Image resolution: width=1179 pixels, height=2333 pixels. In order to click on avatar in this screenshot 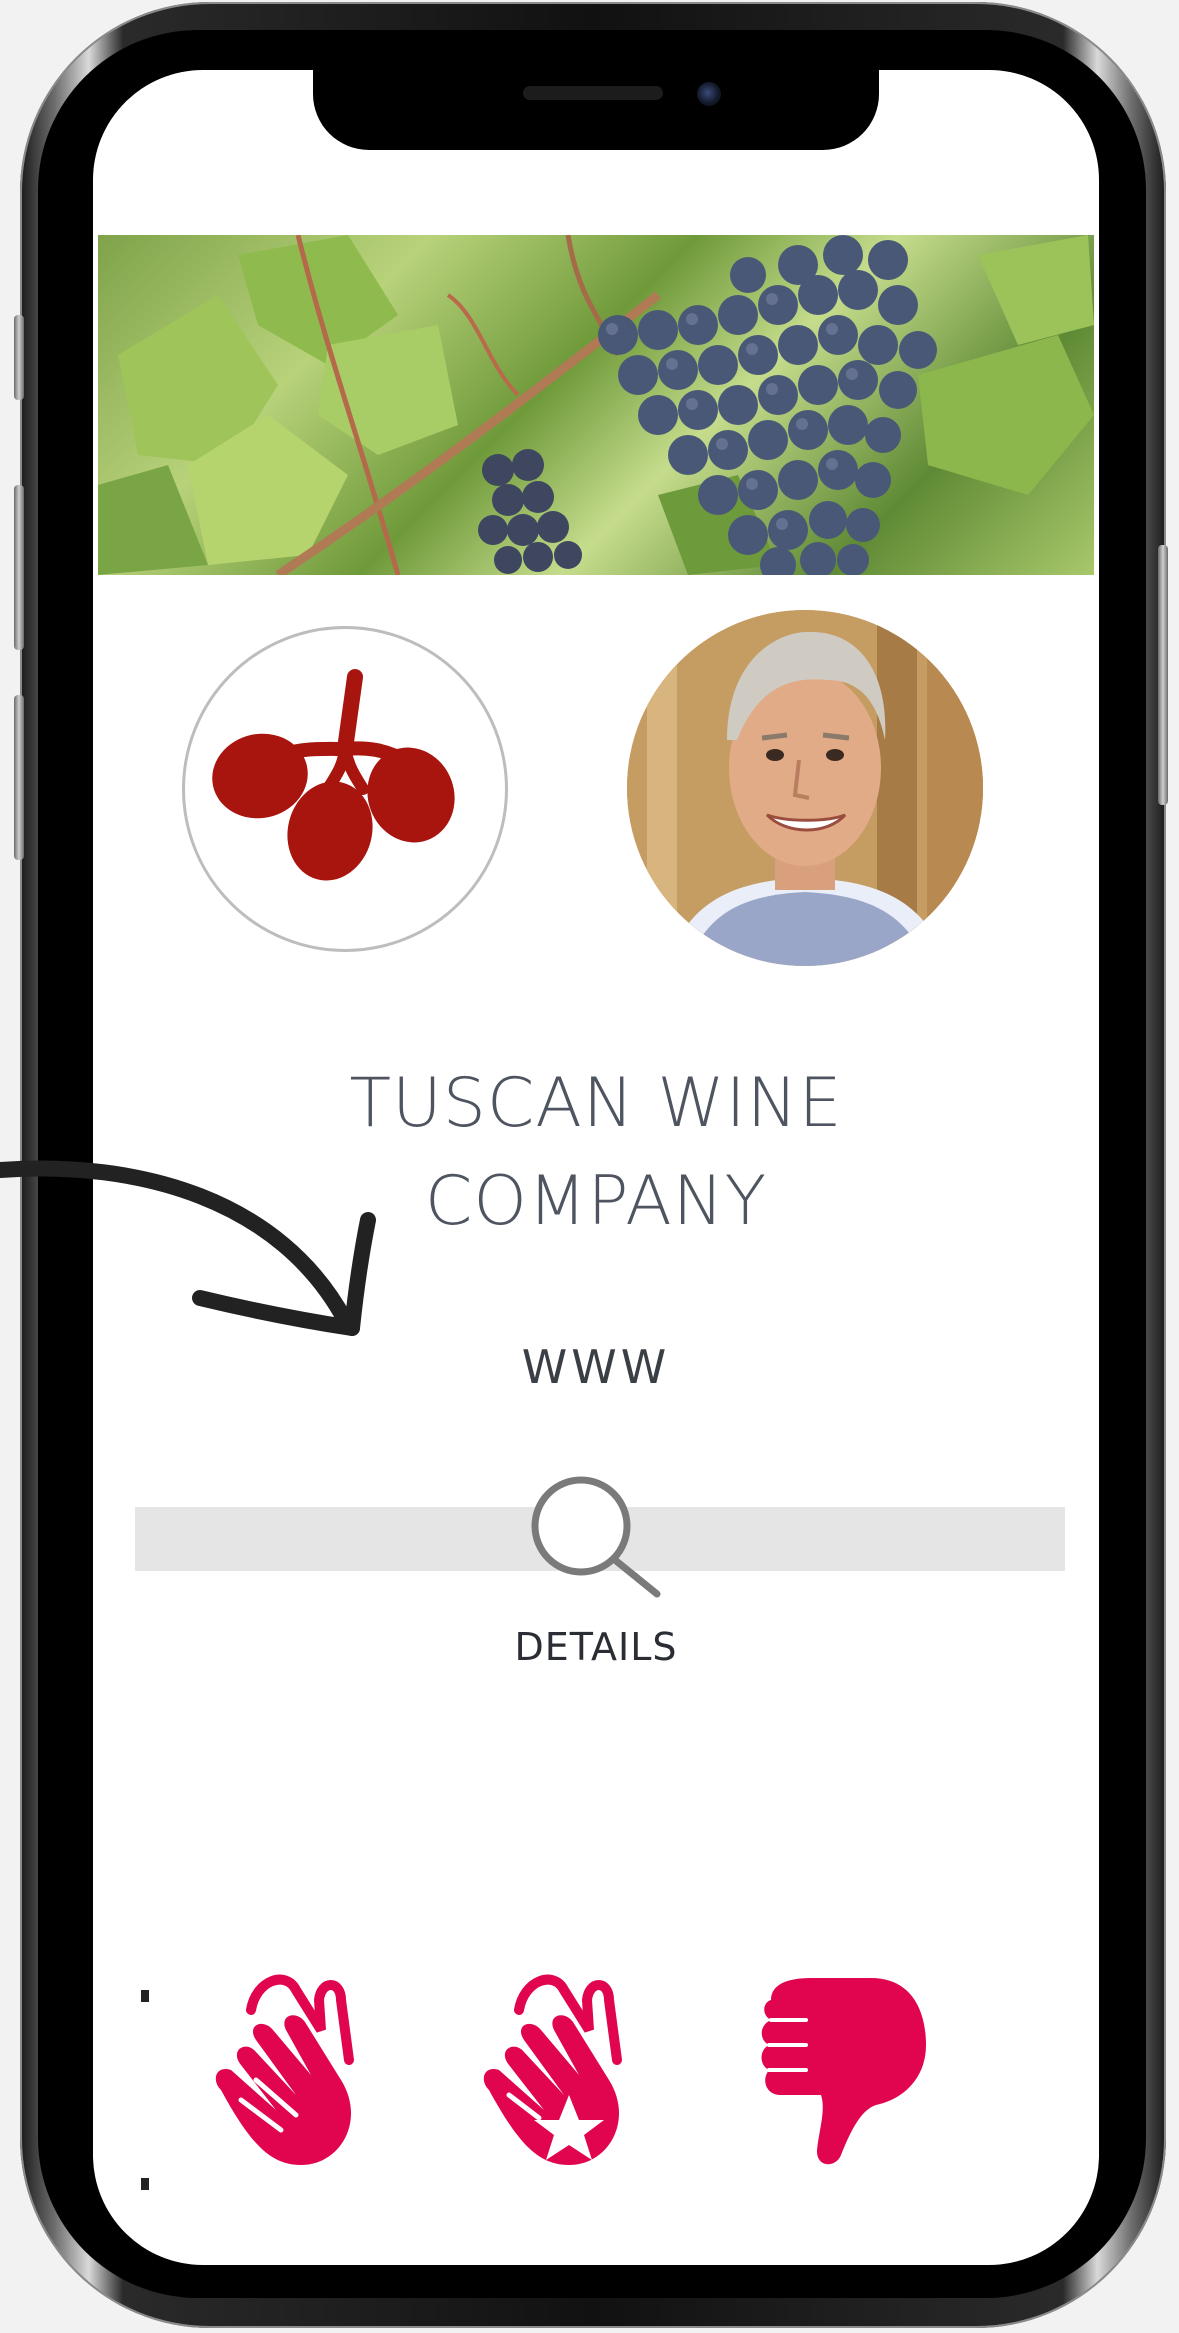, I will do `click(805, 788)`.